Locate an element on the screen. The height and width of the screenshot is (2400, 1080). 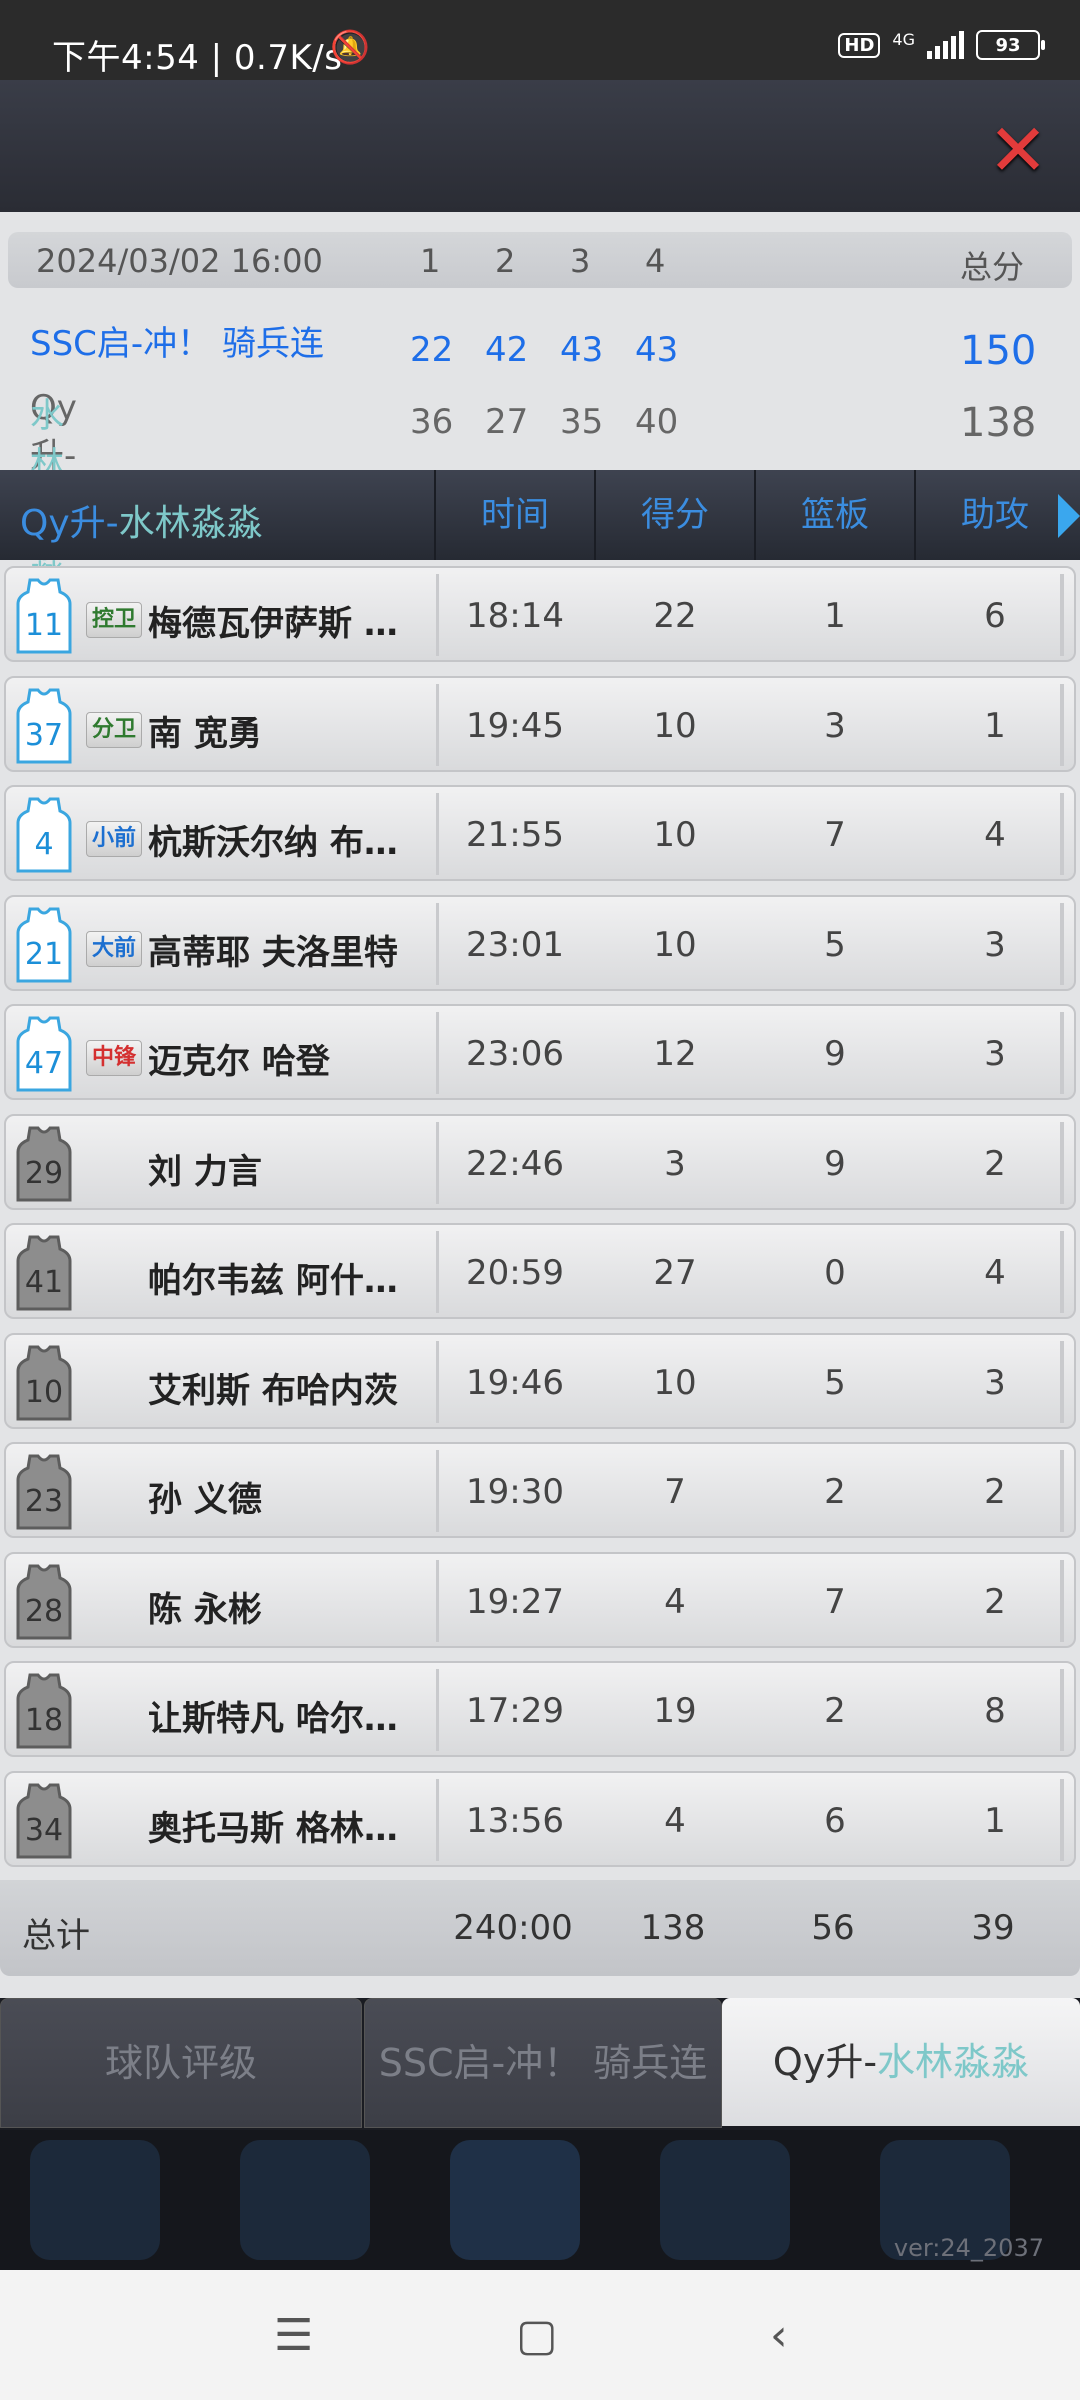
home-team-score-row: SSC启-冲！ 骑兵连 22 42 43 43 150 is located at coordinates (540, 342).